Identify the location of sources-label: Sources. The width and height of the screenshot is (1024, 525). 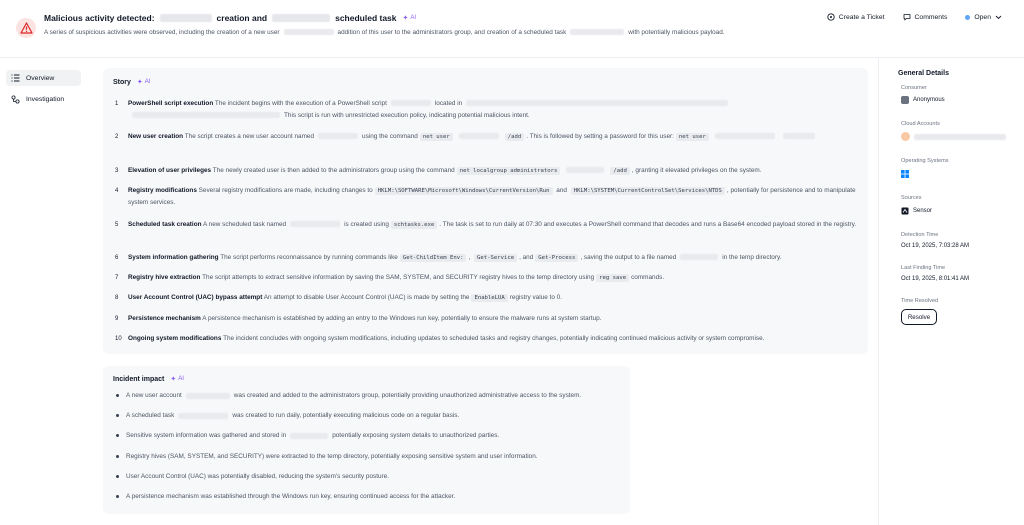
(911, 198).